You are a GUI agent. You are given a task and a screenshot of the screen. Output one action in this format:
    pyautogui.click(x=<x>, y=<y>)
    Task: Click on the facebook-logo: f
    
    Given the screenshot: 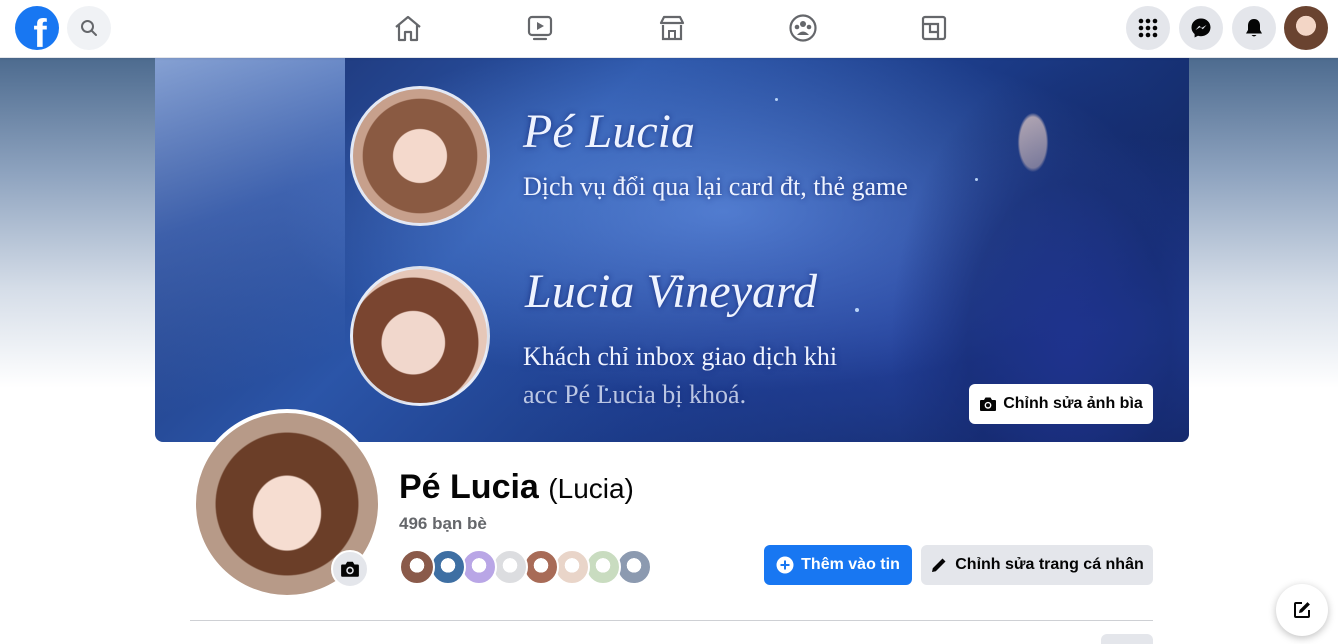 What is the action you would take?
    pyautogui.click(x=37, y=28)
    